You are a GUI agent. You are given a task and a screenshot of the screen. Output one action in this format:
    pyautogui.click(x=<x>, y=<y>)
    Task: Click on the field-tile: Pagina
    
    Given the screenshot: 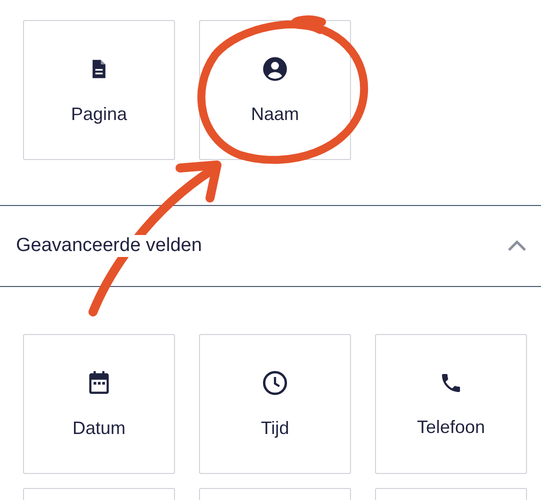 What is the action you would take?
    pyautogui.click(x=99, y=90)
    